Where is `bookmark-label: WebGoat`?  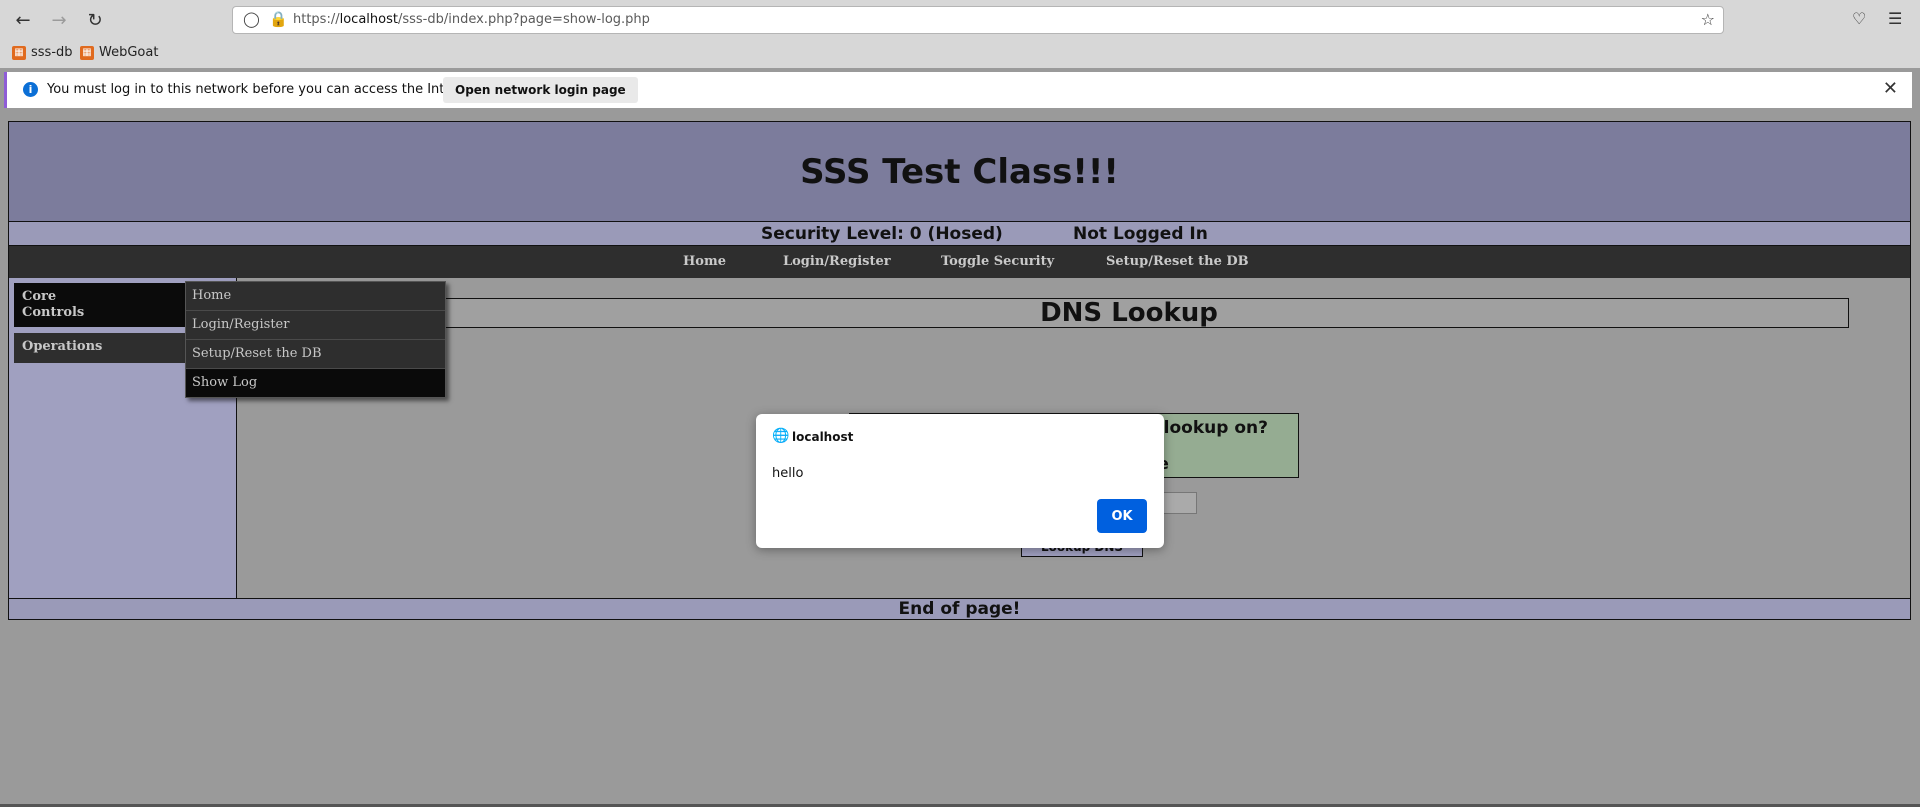 bookmark-label: WebGoat is located at coordinates (129, 52).